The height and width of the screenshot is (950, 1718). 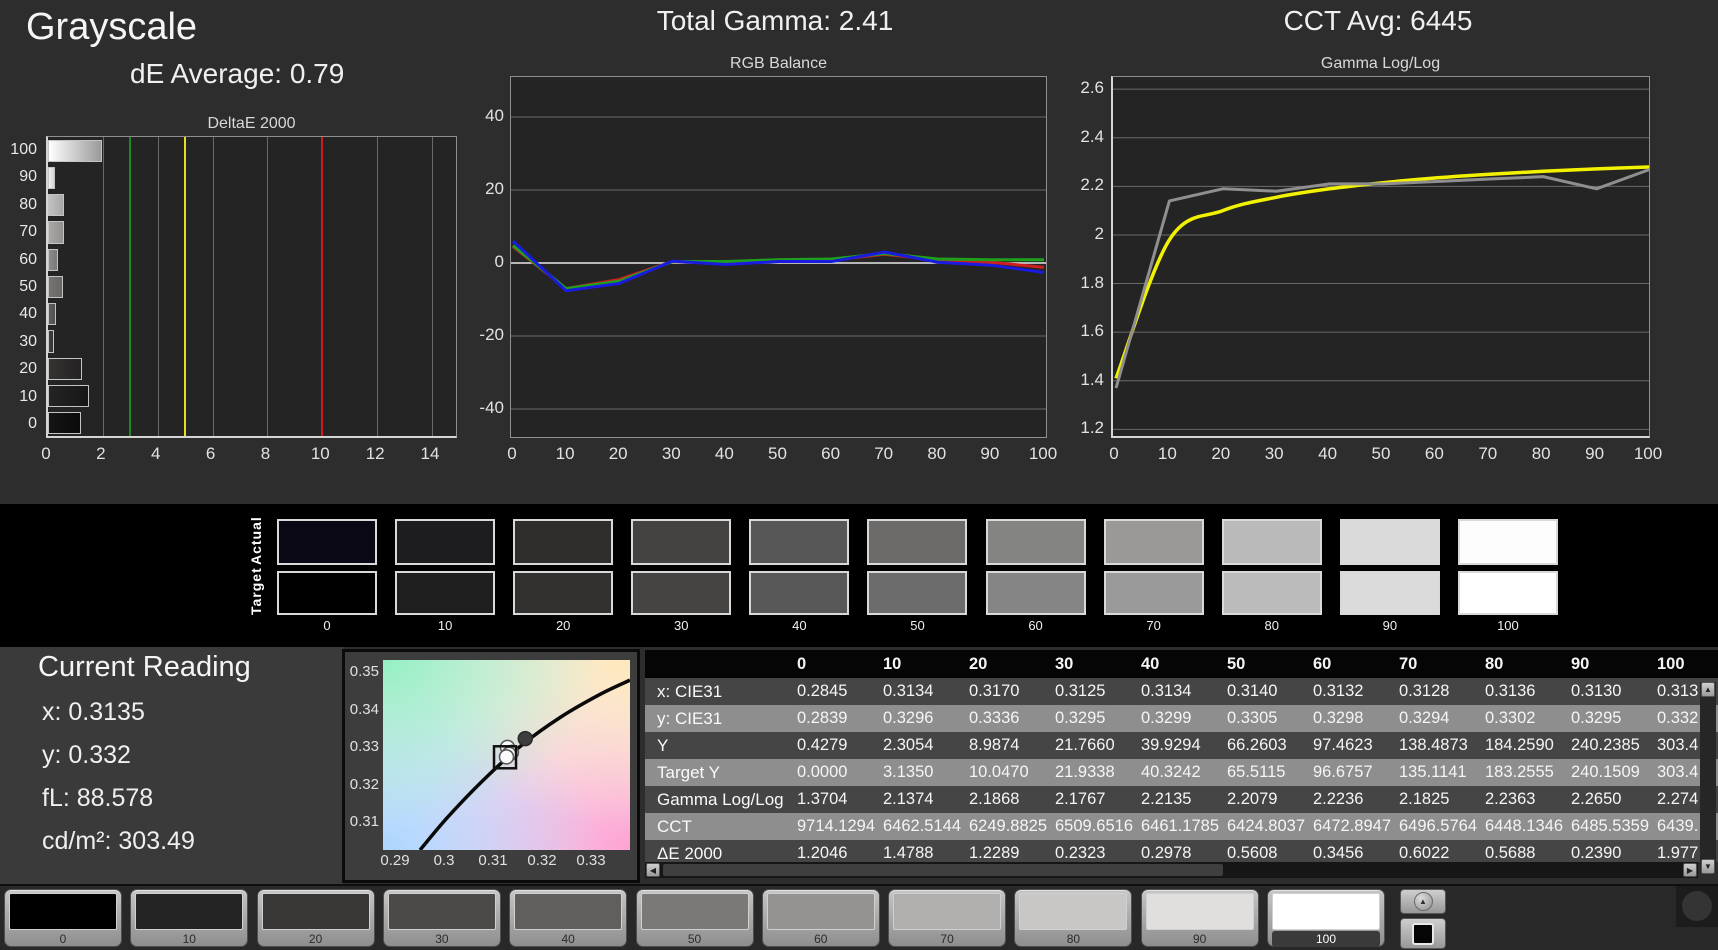 I want to click on table-cell: 10.0470, so click(x=999, y=772).